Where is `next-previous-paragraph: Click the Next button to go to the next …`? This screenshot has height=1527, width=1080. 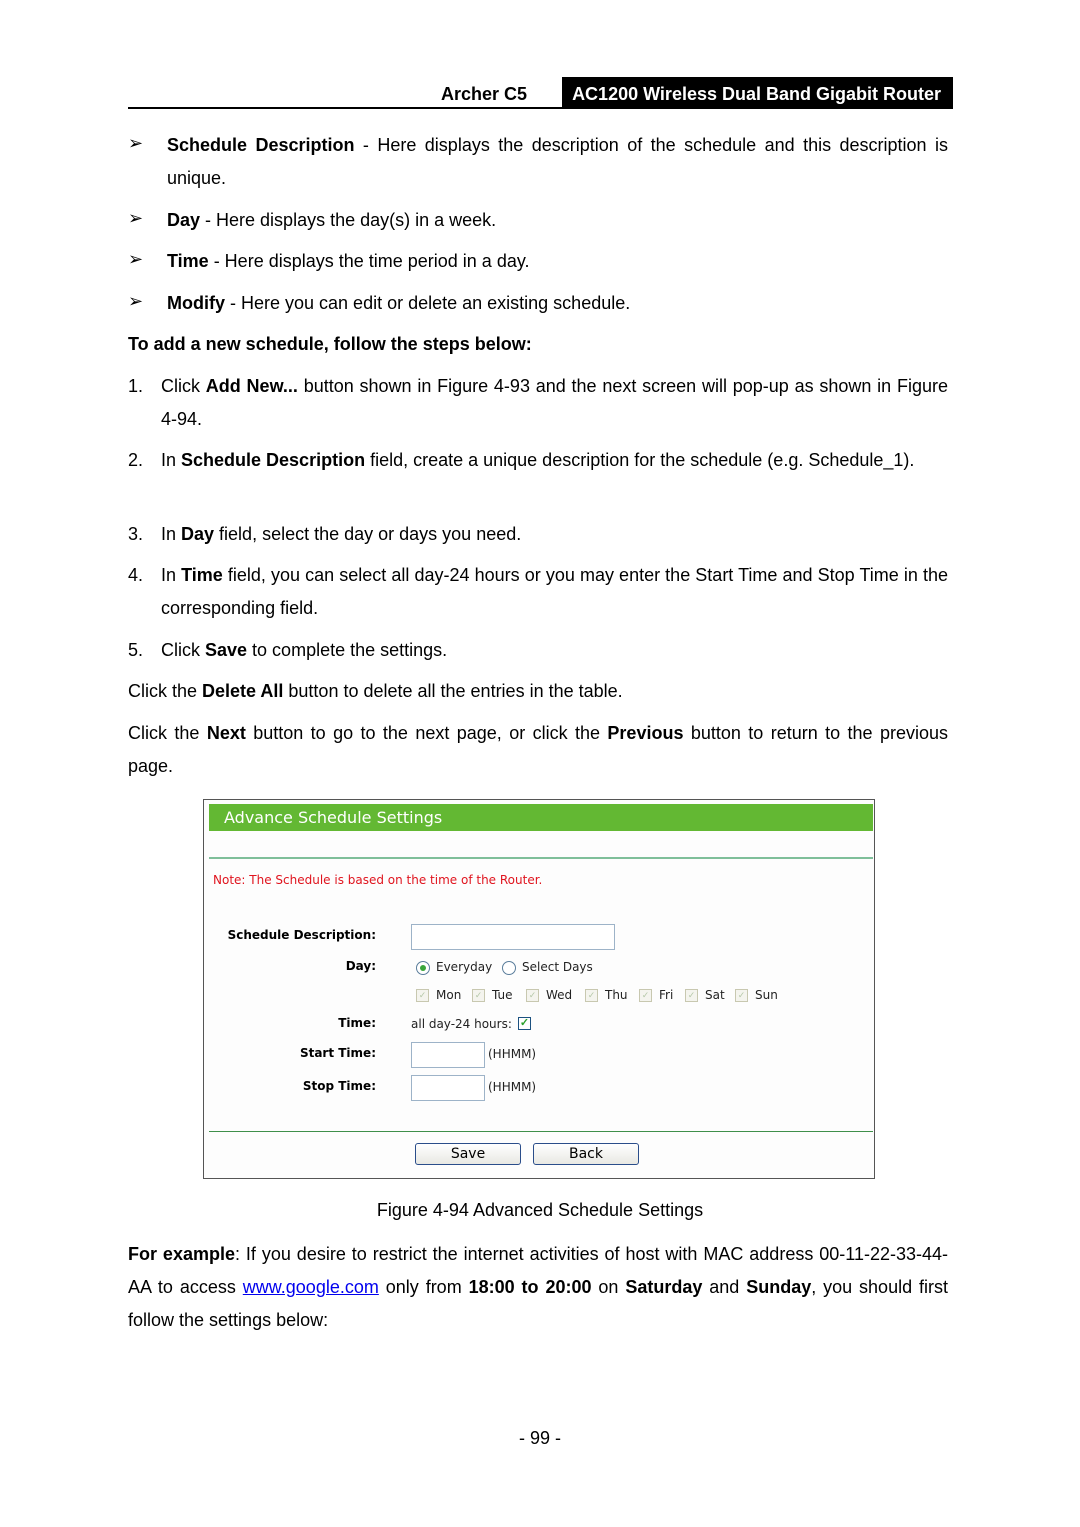 next-previous-paragraph: Click the Next button to go to the next … is located at coordinates (538, 749).